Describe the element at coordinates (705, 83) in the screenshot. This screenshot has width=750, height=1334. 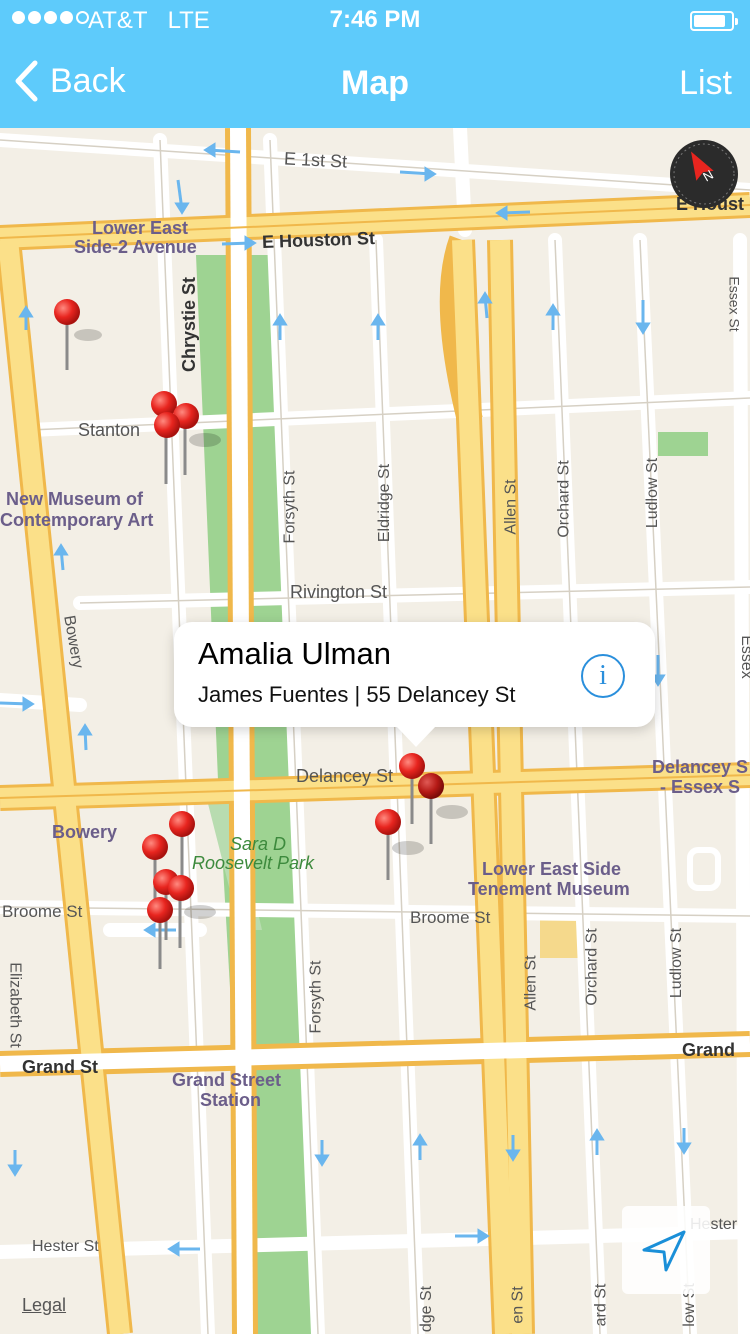
I see `list-button: List` at that location.